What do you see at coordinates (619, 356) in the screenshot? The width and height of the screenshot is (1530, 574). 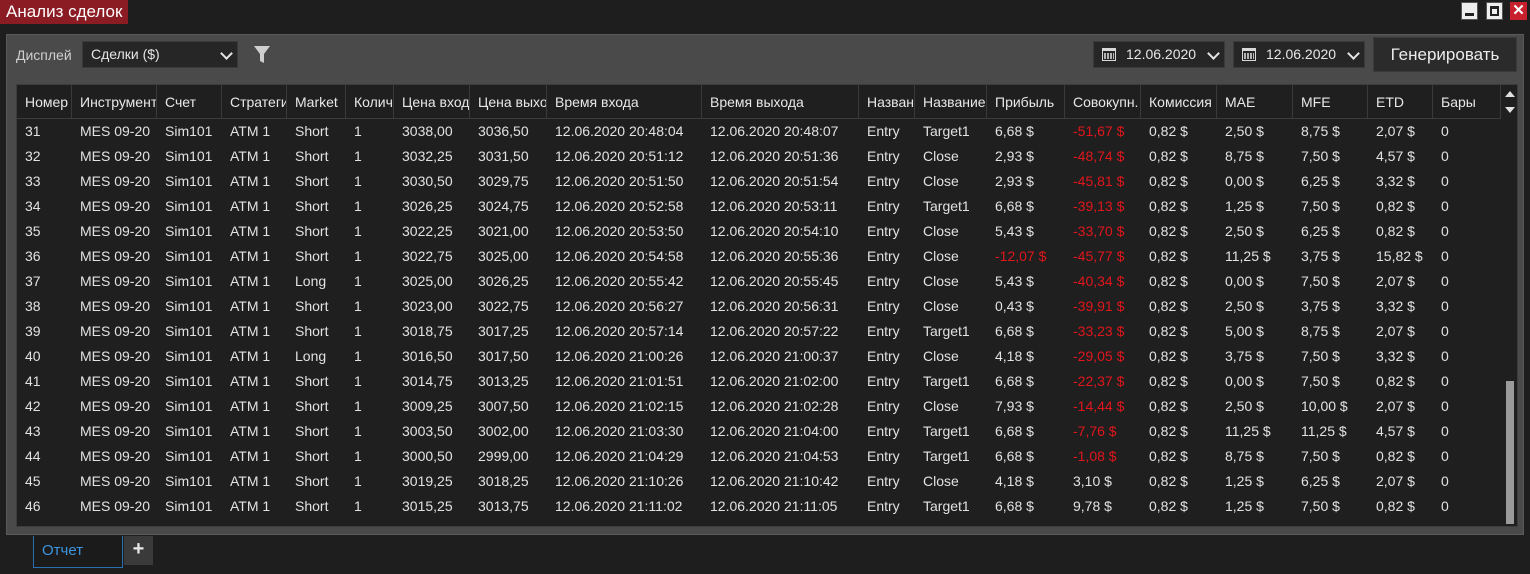 I see `cell-entry-time: 12.06.2020 21:00:26` at bounding box center [619, 356].